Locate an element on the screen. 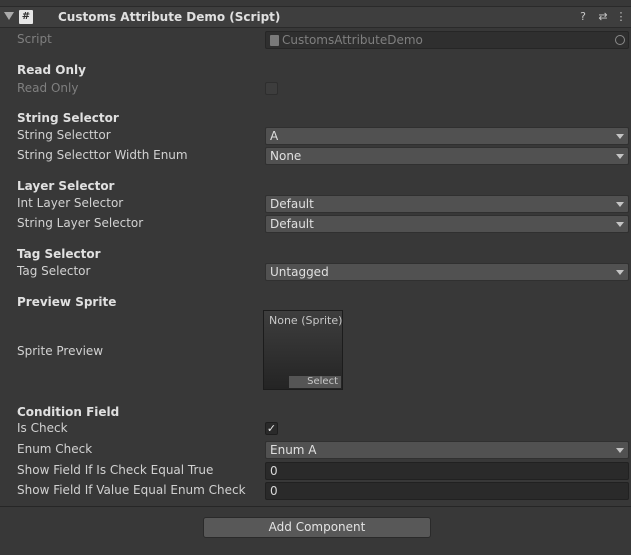 The height and width of the screenshot is (555, 631). script-icon: # is located at coordinates (26, 17).